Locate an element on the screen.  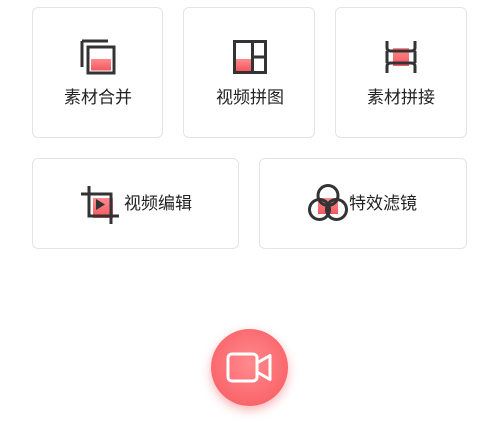
material-splice-label: 素材拼接 is located at coordinates (401, 98).